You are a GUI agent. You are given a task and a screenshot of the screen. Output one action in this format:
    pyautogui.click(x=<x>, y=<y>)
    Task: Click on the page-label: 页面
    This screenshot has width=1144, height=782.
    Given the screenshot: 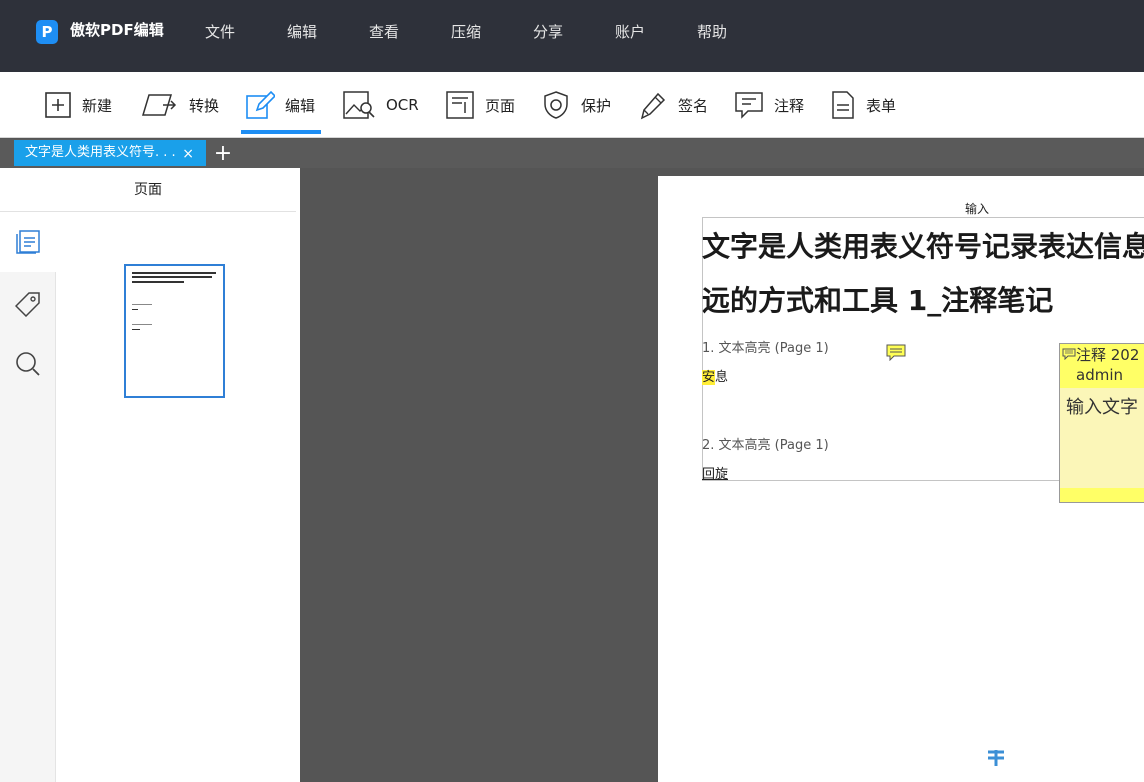 What is the action you would take?
    pyautogui.click(x=500, y=105)
    